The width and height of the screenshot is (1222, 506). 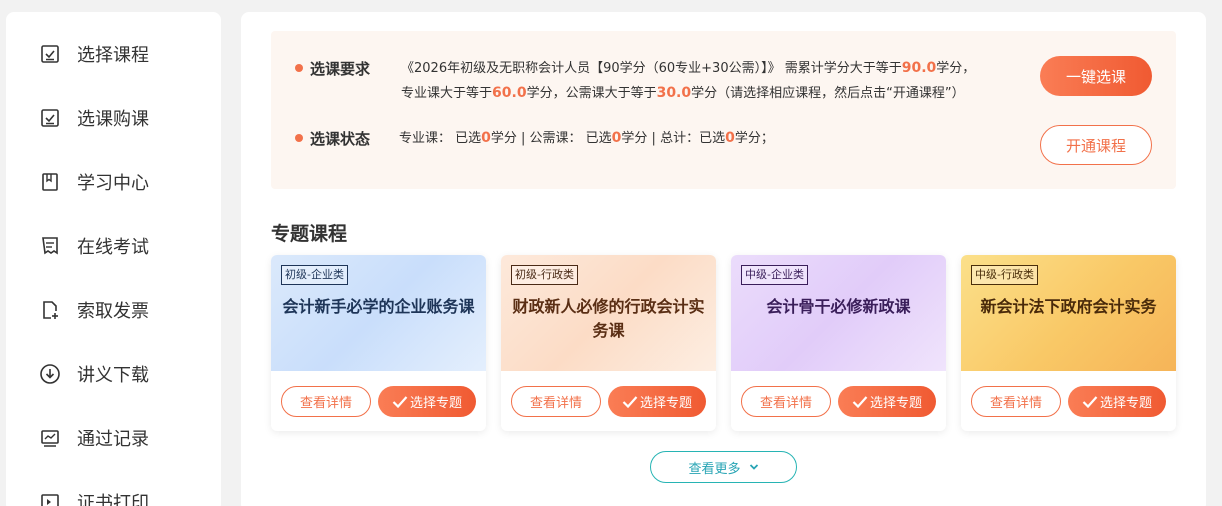 I want to click on requirement-text: 学分，公需课大于等于, so click(x=591, y=93).